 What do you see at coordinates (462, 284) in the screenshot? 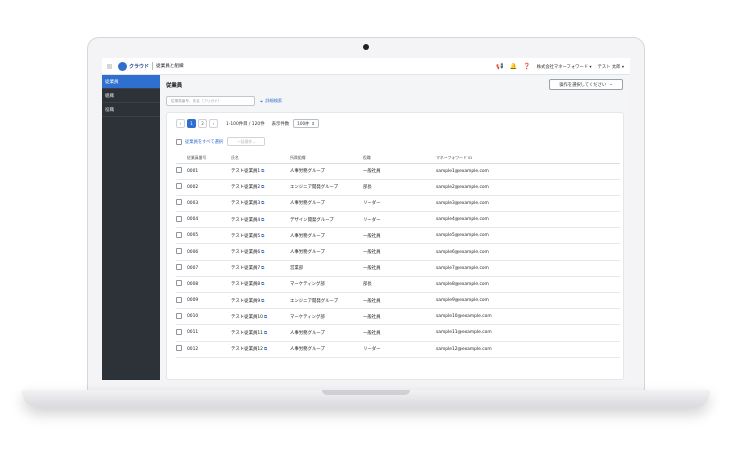
I see `cell-mf-id-text: sample8@example.com` at bounding box center [462, 284].